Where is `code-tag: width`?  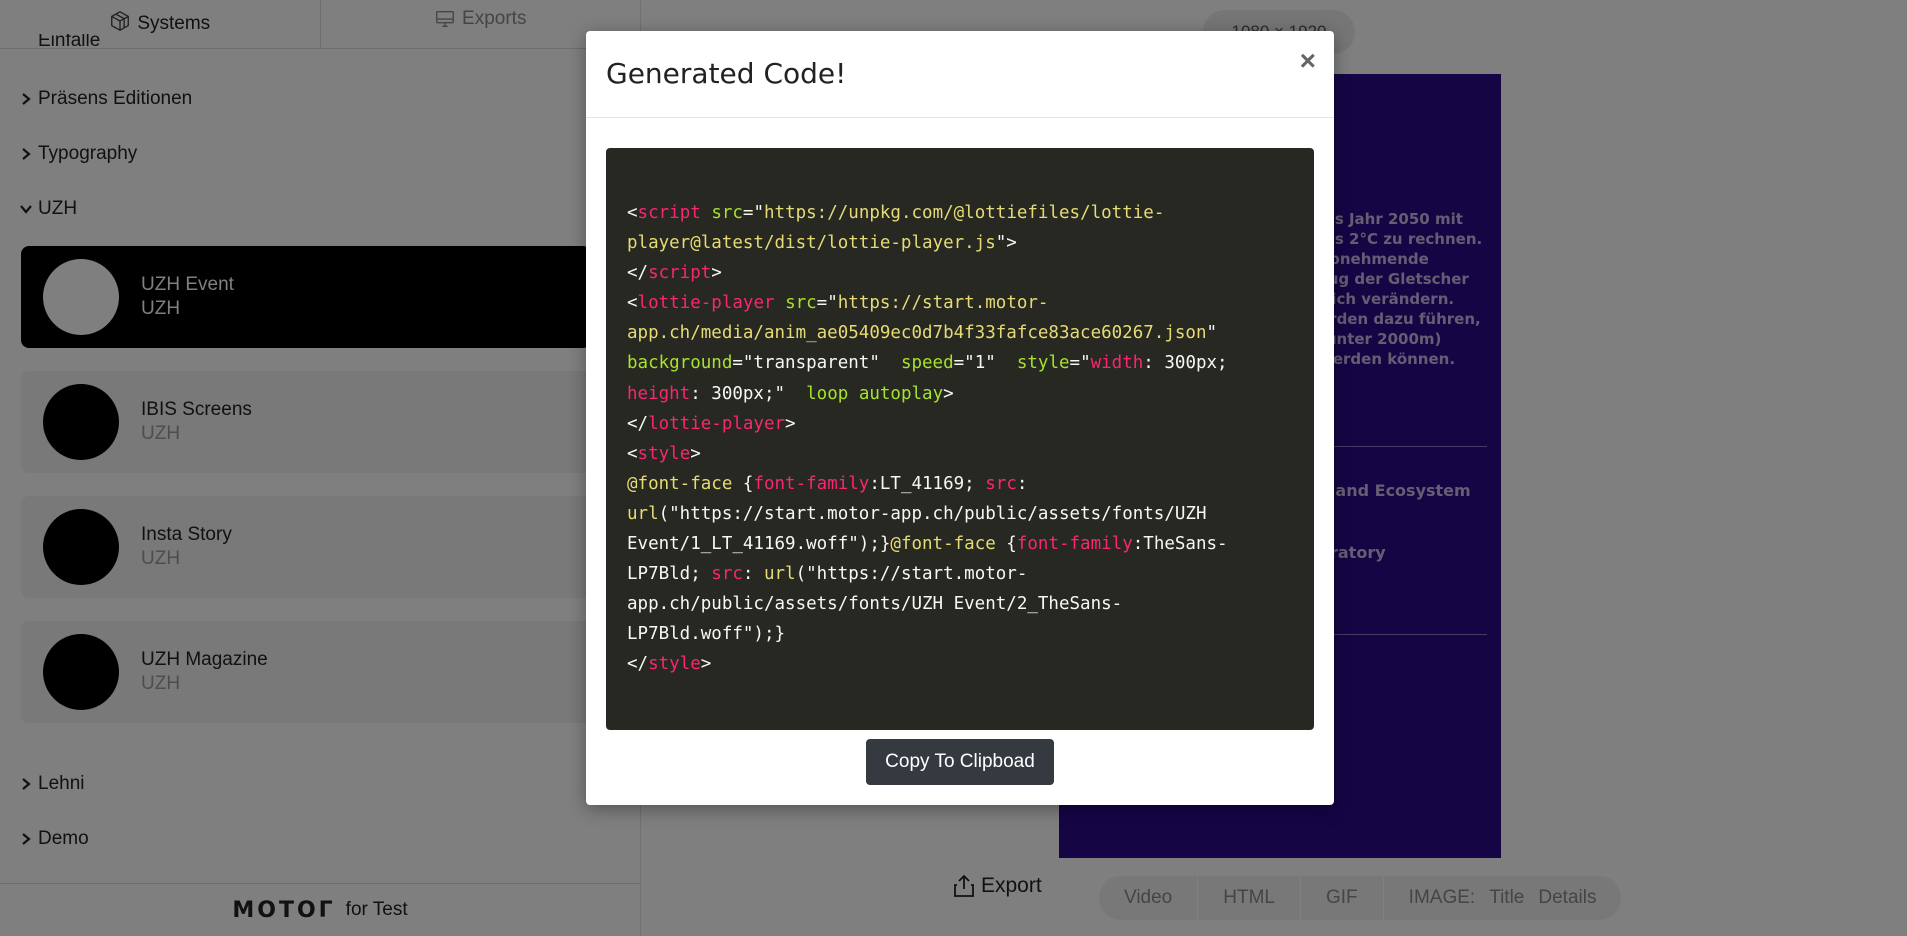 code-tag: width is located at coordinates (1117, 363).